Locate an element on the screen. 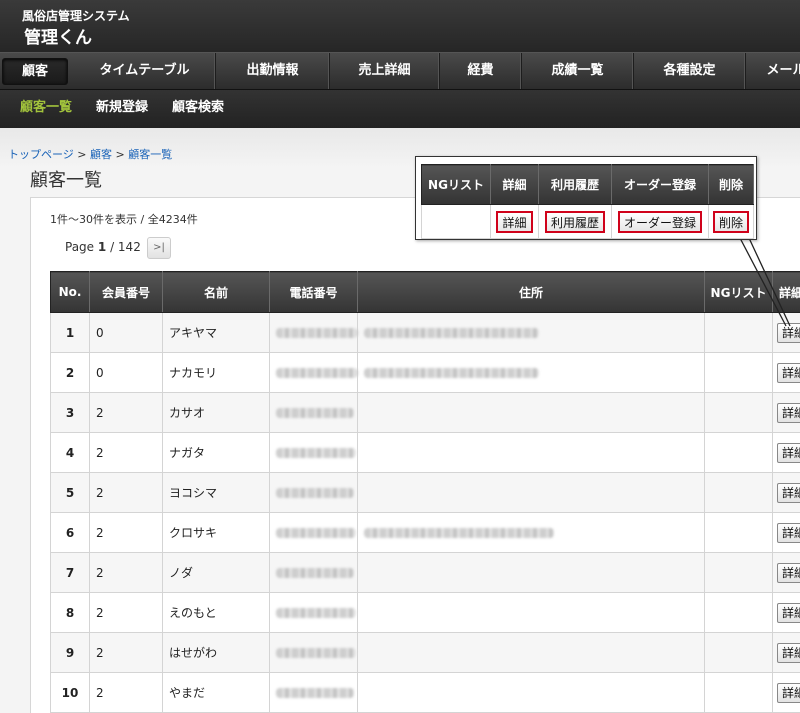 The height and width of the screenshot is (713, 800). cell-no: 6 is located at coordinates (70, 532).